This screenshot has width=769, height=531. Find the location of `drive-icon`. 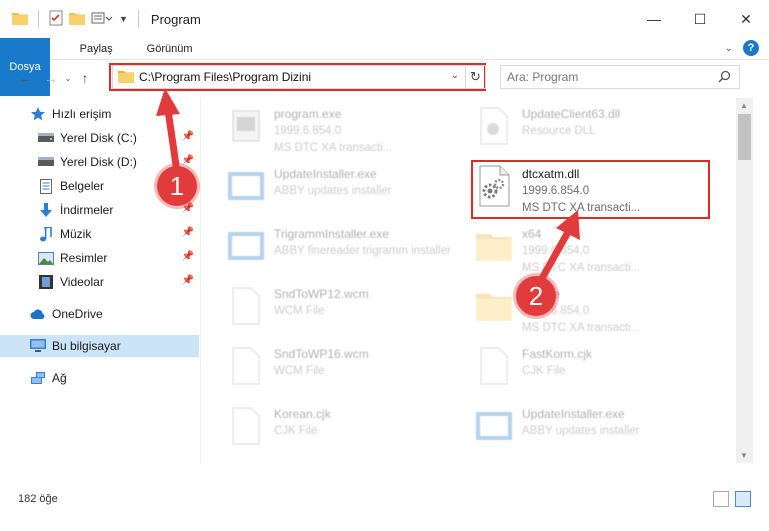

drive-icon is located at coordinates (46, 138).